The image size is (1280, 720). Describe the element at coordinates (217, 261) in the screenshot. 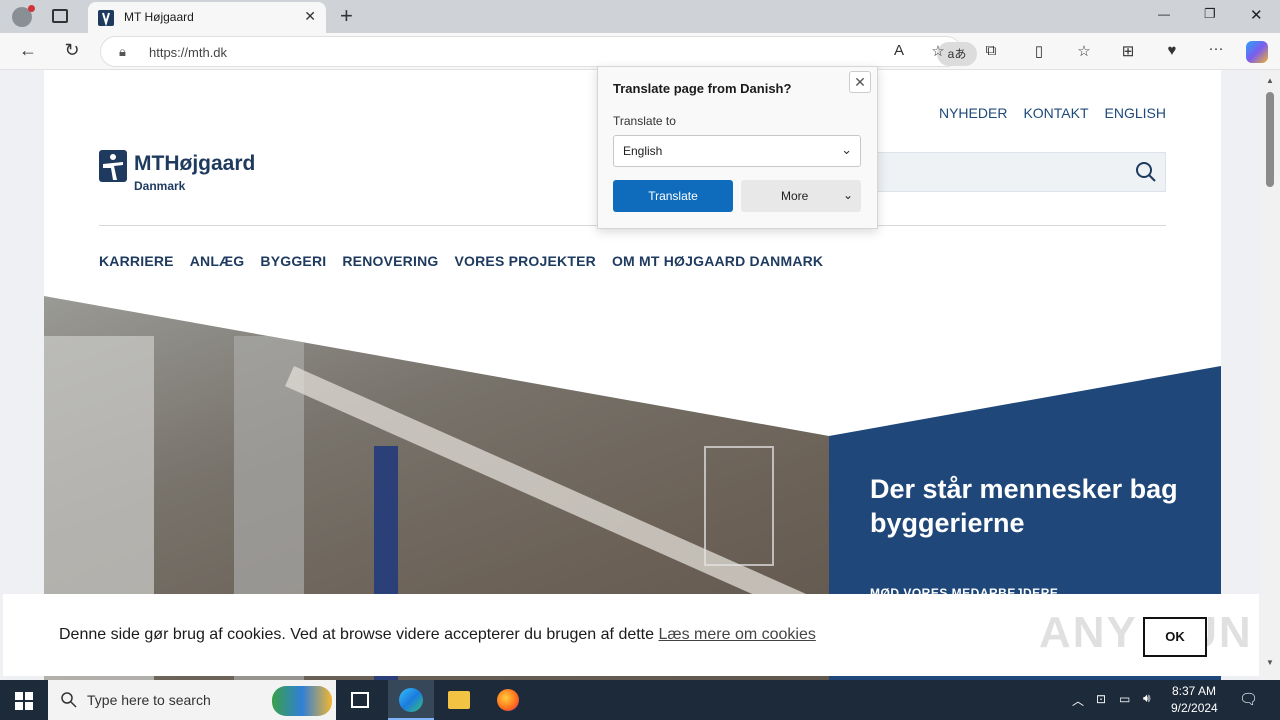

I see `nav-item-anlaeg: ANLÆG` at that location.